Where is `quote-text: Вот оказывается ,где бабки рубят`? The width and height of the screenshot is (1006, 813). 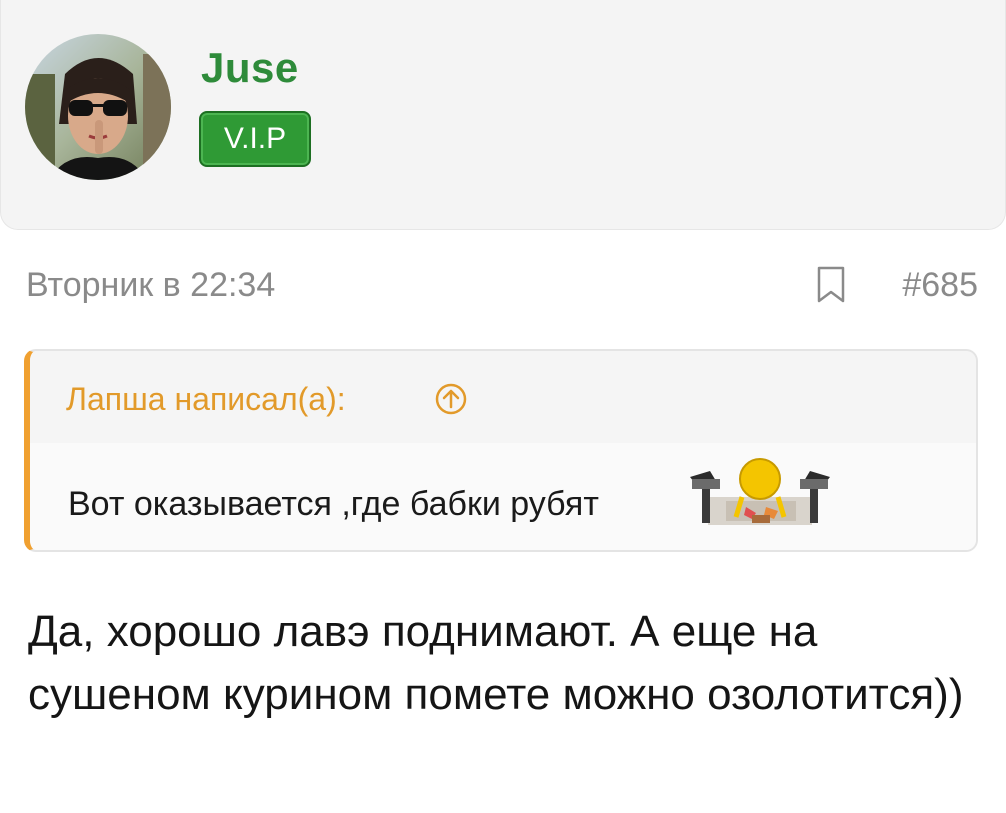
quote-text: Вот оказывается ,где бабки рубят is located at coordinates (333, 504).